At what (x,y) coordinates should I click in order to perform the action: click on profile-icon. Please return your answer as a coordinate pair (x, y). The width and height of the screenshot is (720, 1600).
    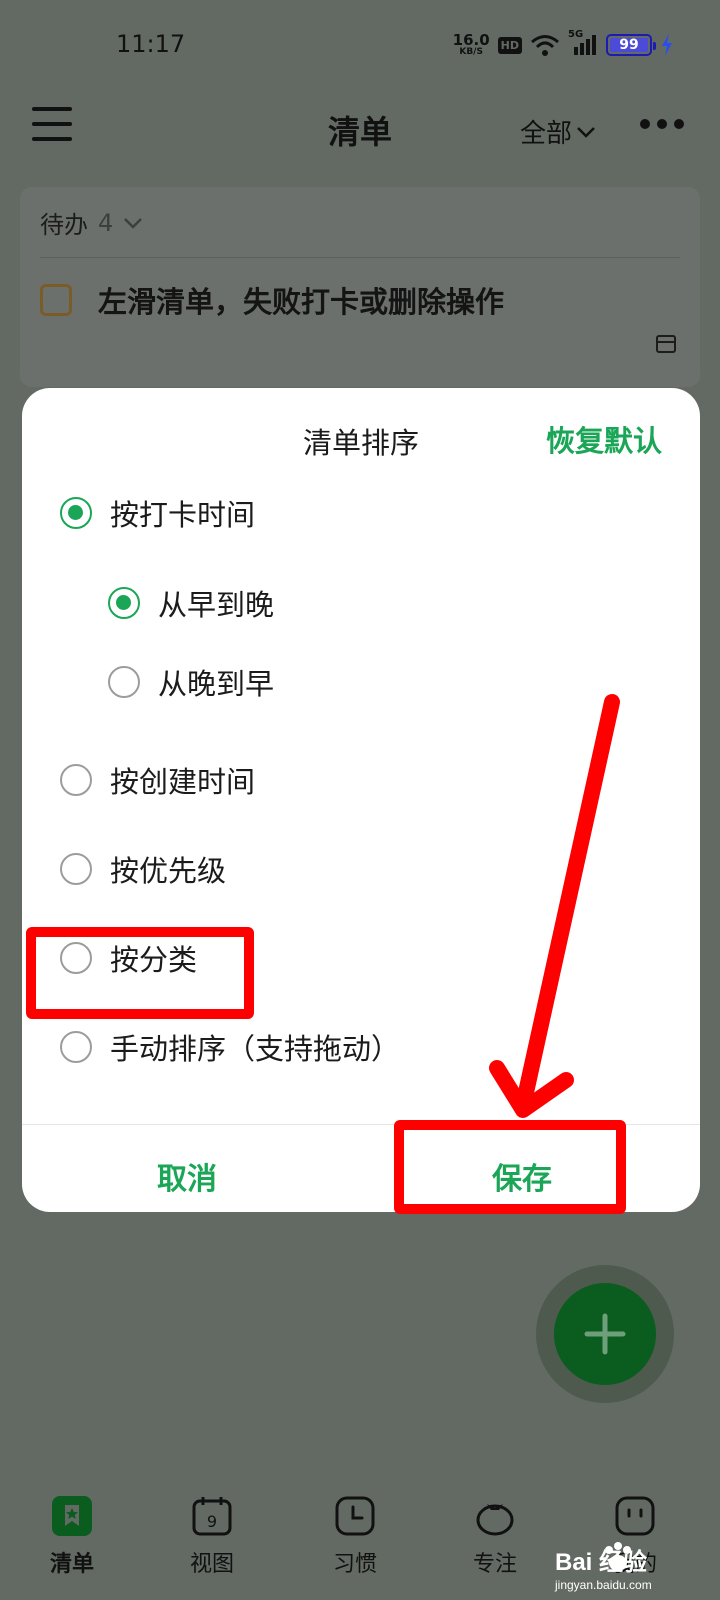
    Looking at the image, I should click on (635, 1516).